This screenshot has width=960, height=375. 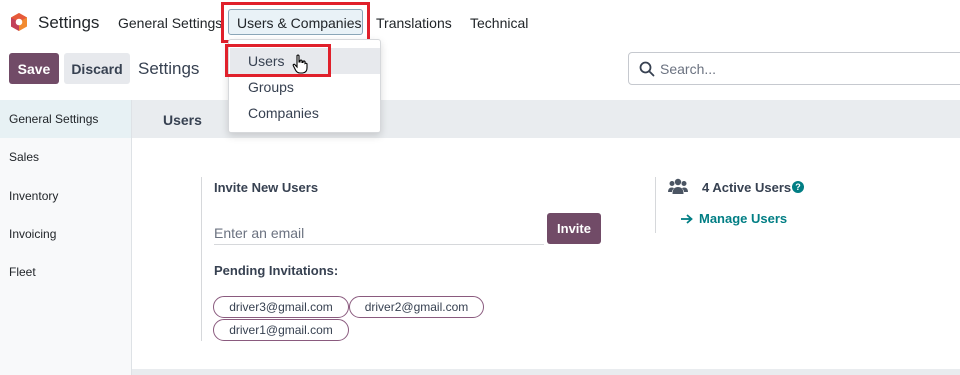 What do you see at coordinates (276, 270) in the screenshot?
I see `pending-invitations-label: Pending Invitations:` at bounding box center [276, 270].